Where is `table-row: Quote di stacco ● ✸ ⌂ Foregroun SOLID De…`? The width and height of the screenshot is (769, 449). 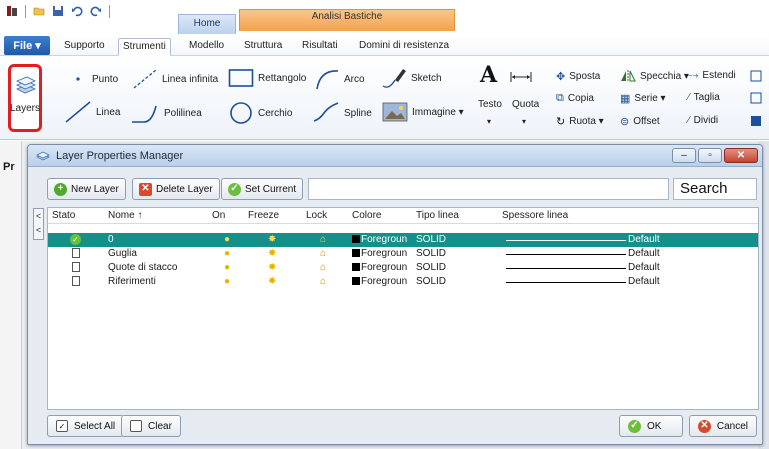
table-row: Quote di stacco ● ✸ ⌂ Foregroun SOLID De… is located at coordinates (403, 268).